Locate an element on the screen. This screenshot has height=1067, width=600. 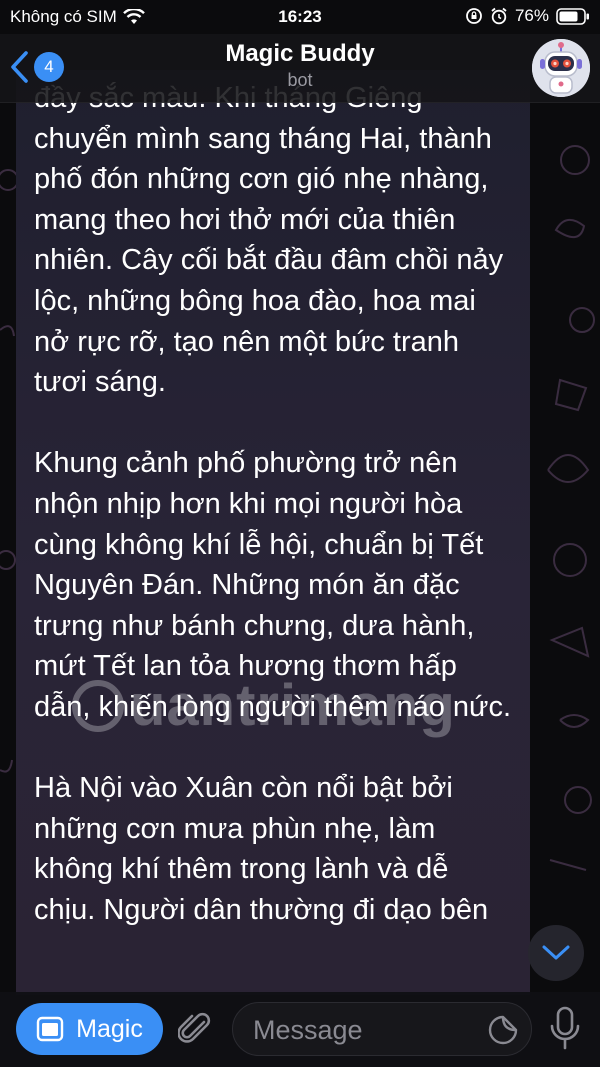
chat-header: 4 Magic Buddy bot is located at coordinates (300, 68).